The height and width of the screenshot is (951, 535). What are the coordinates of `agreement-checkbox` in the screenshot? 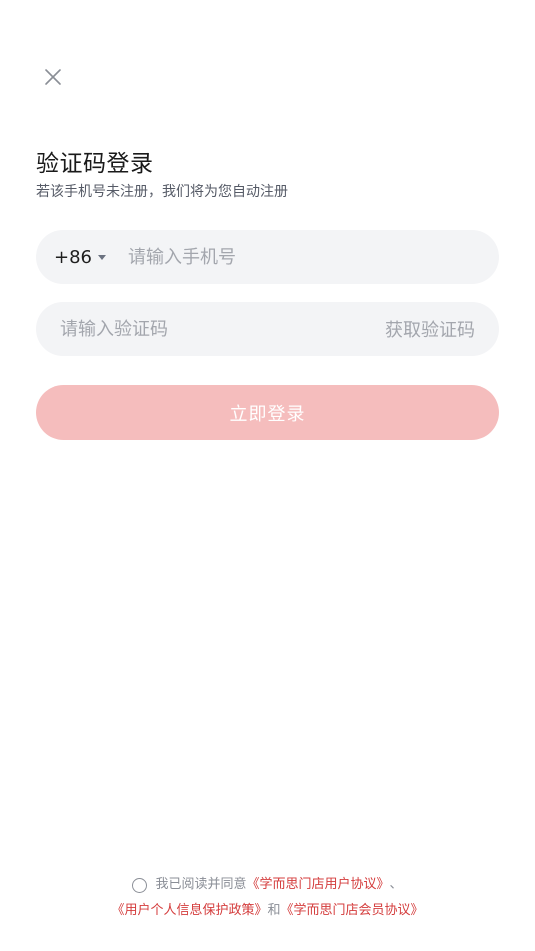 It's located at (140, 885).